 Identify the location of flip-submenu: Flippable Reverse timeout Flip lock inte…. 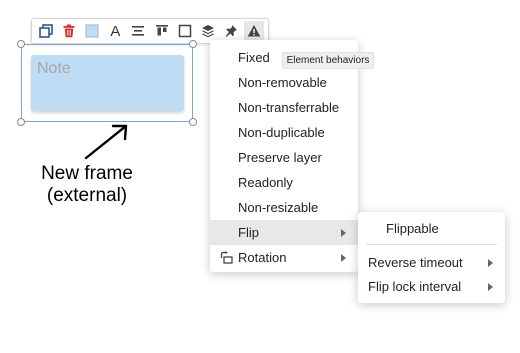
(431, 257).